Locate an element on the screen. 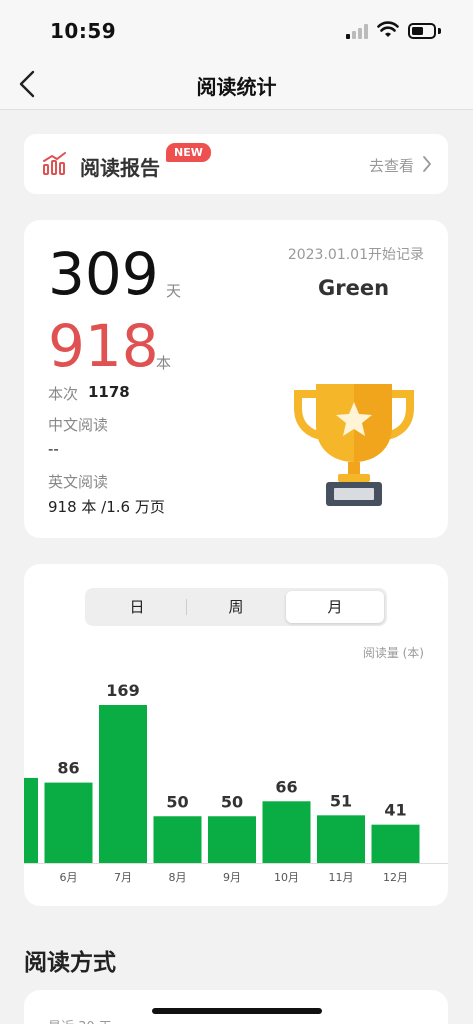  english-reading-value: 918 本 /1.6 万页 is located at coordinates (106, 507).